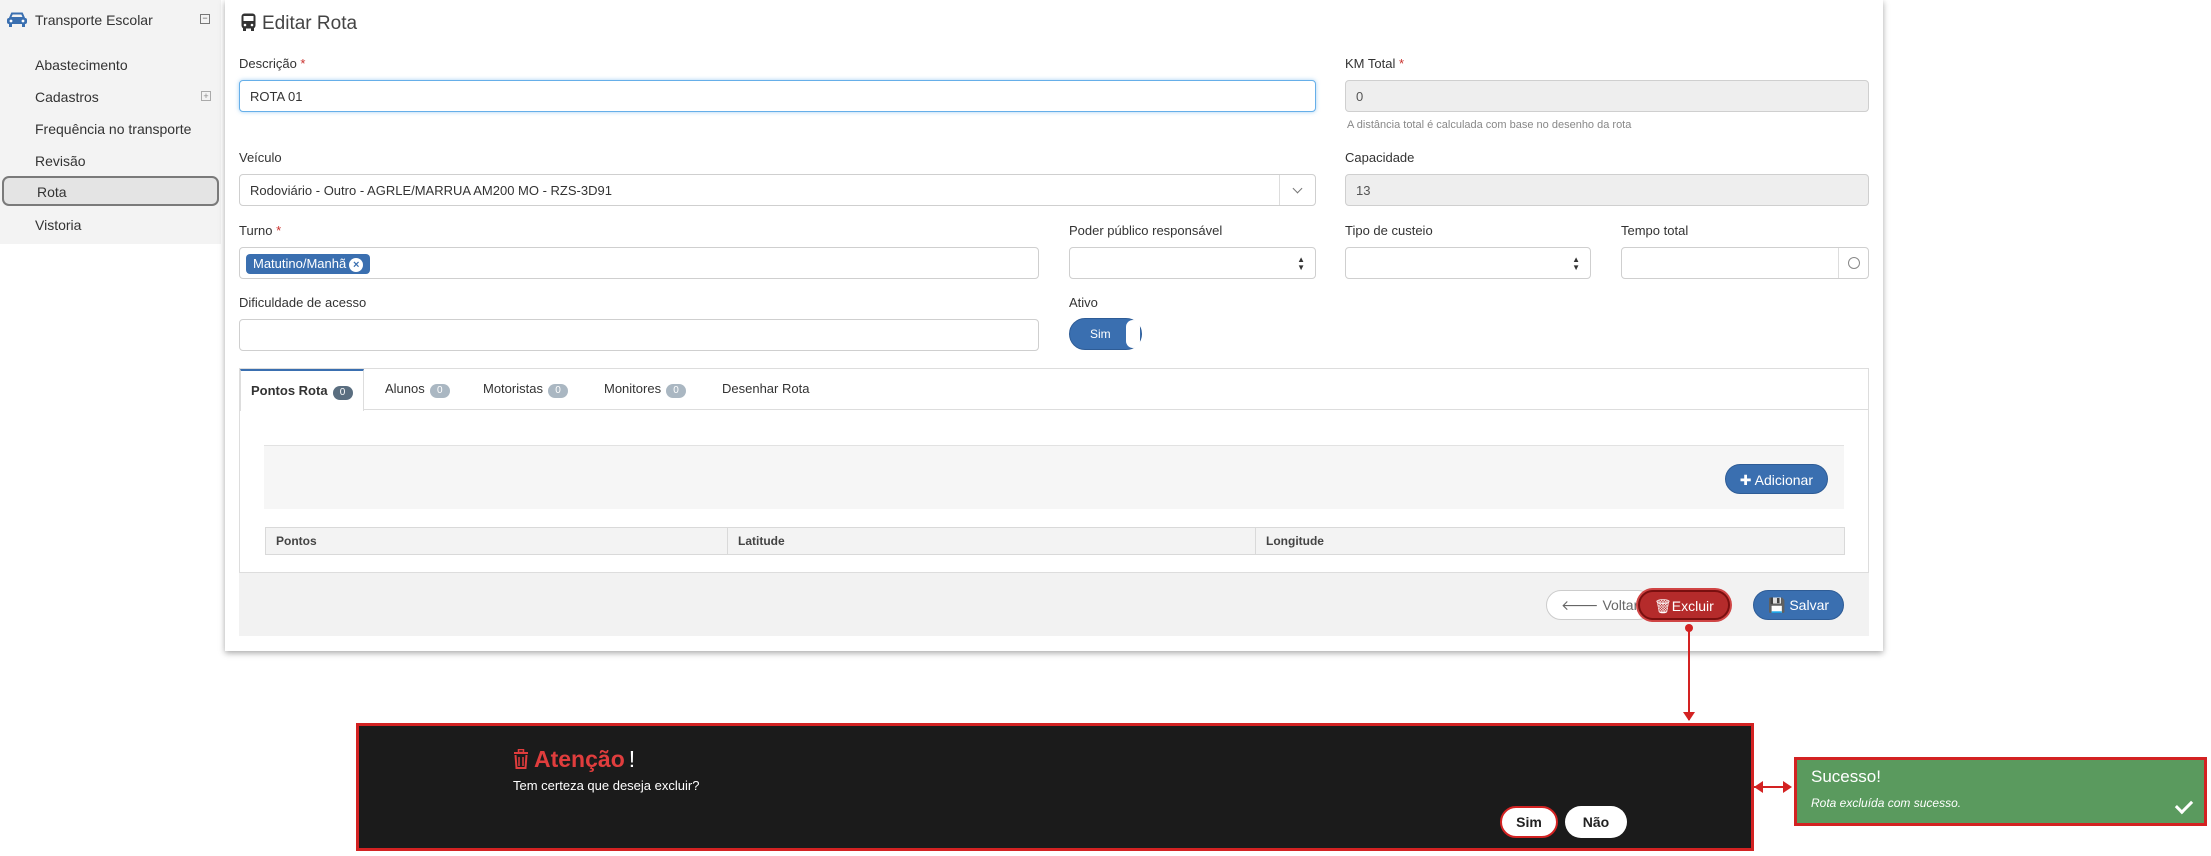 The width and height of the screenshot is (2211, 856). I want to click on ativo-label: Ativo, so click(1083, 302).